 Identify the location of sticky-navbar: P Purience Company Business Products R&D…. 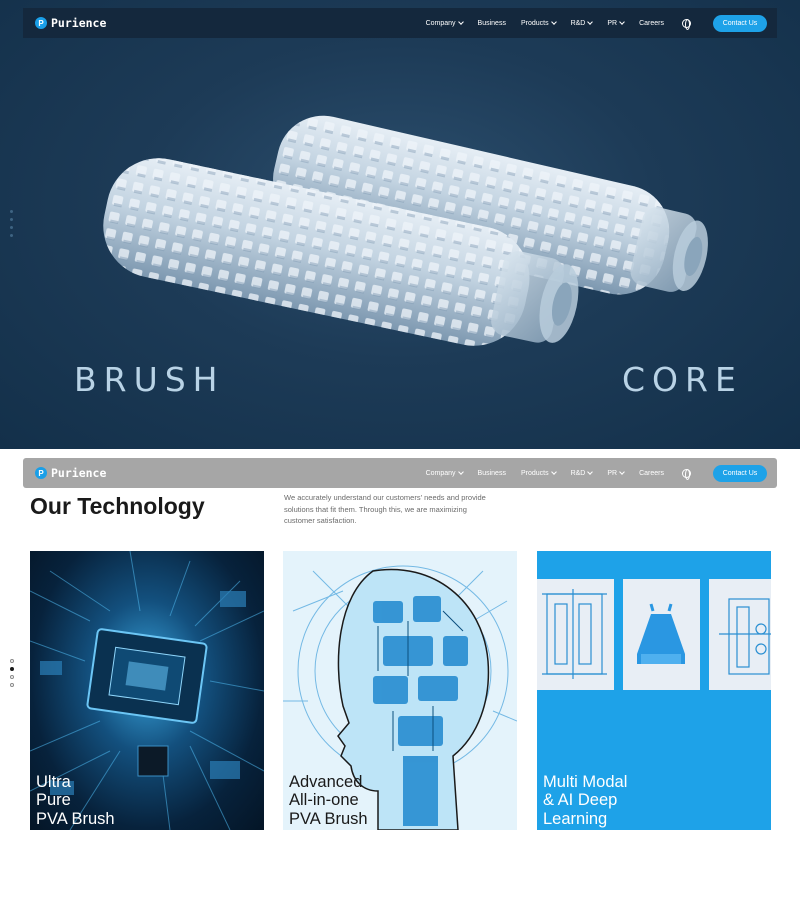
(400, 473).